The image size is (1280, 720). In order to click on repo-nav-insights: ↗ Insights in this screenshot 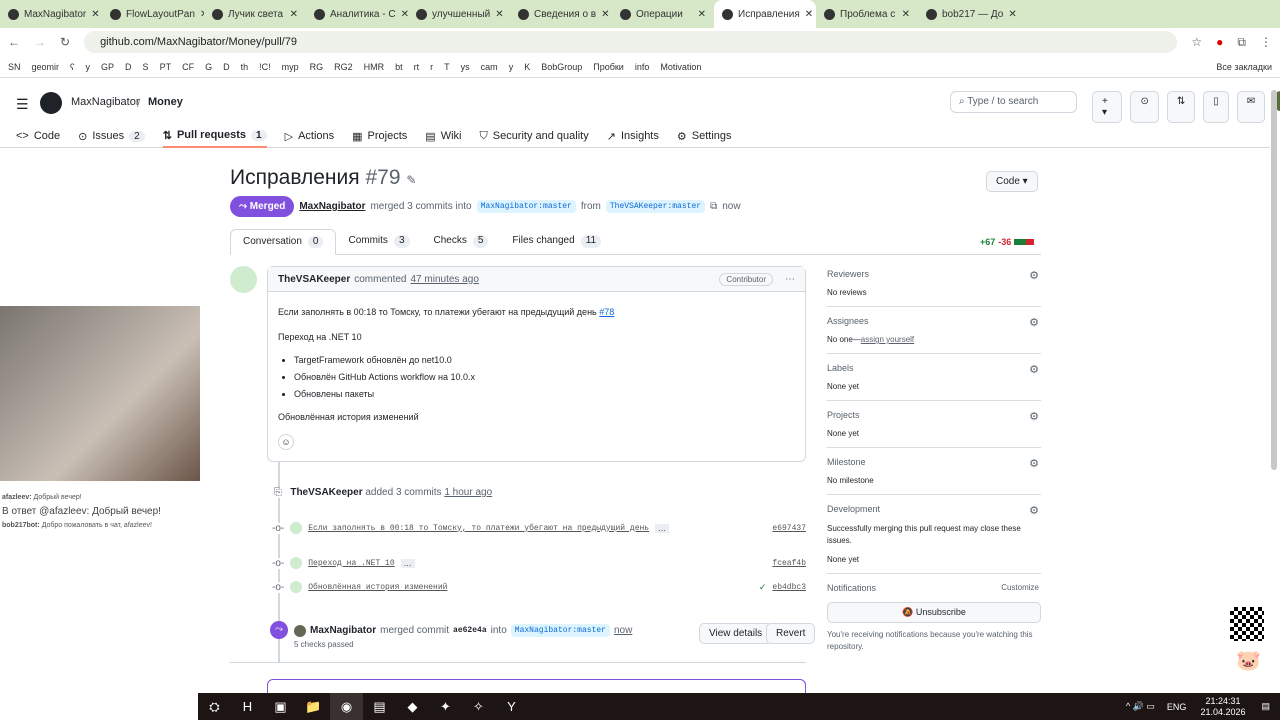, I will do `click(633, 136)`.